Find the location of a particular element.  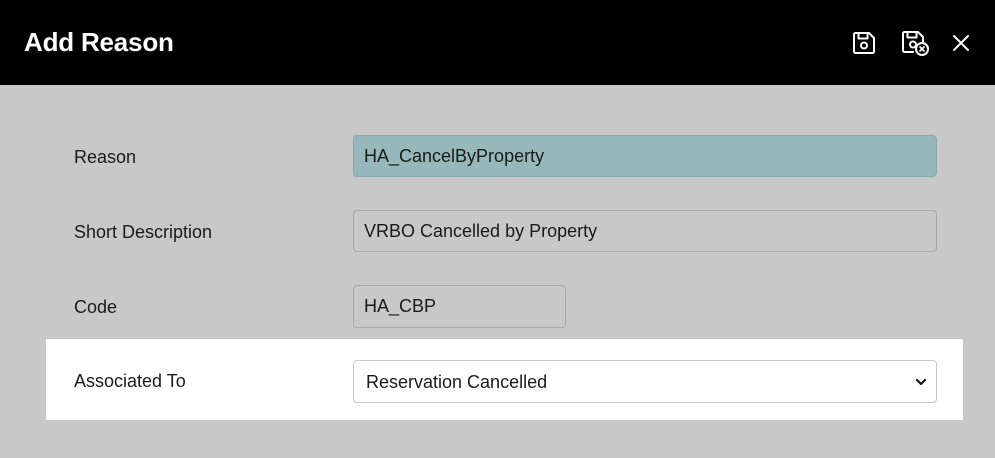

associated-to-label: Associated To is located at coordinates (130, 381).